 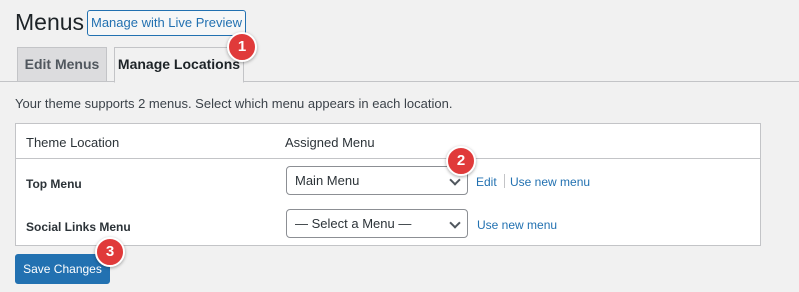 What do you see at coordinates (517, 225) in the screenshot?
I see `use-new-menu-link-social: Use new menu` at bounding box center [517, 225].